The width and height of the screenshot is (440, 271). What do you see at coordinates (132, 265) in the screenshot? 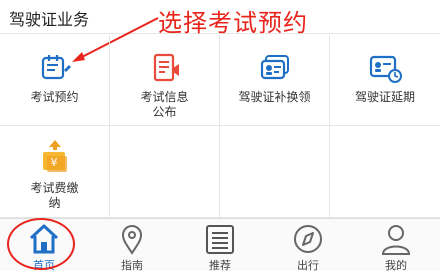
I see `tab-label: 指南` at bounding box center [132, 265].